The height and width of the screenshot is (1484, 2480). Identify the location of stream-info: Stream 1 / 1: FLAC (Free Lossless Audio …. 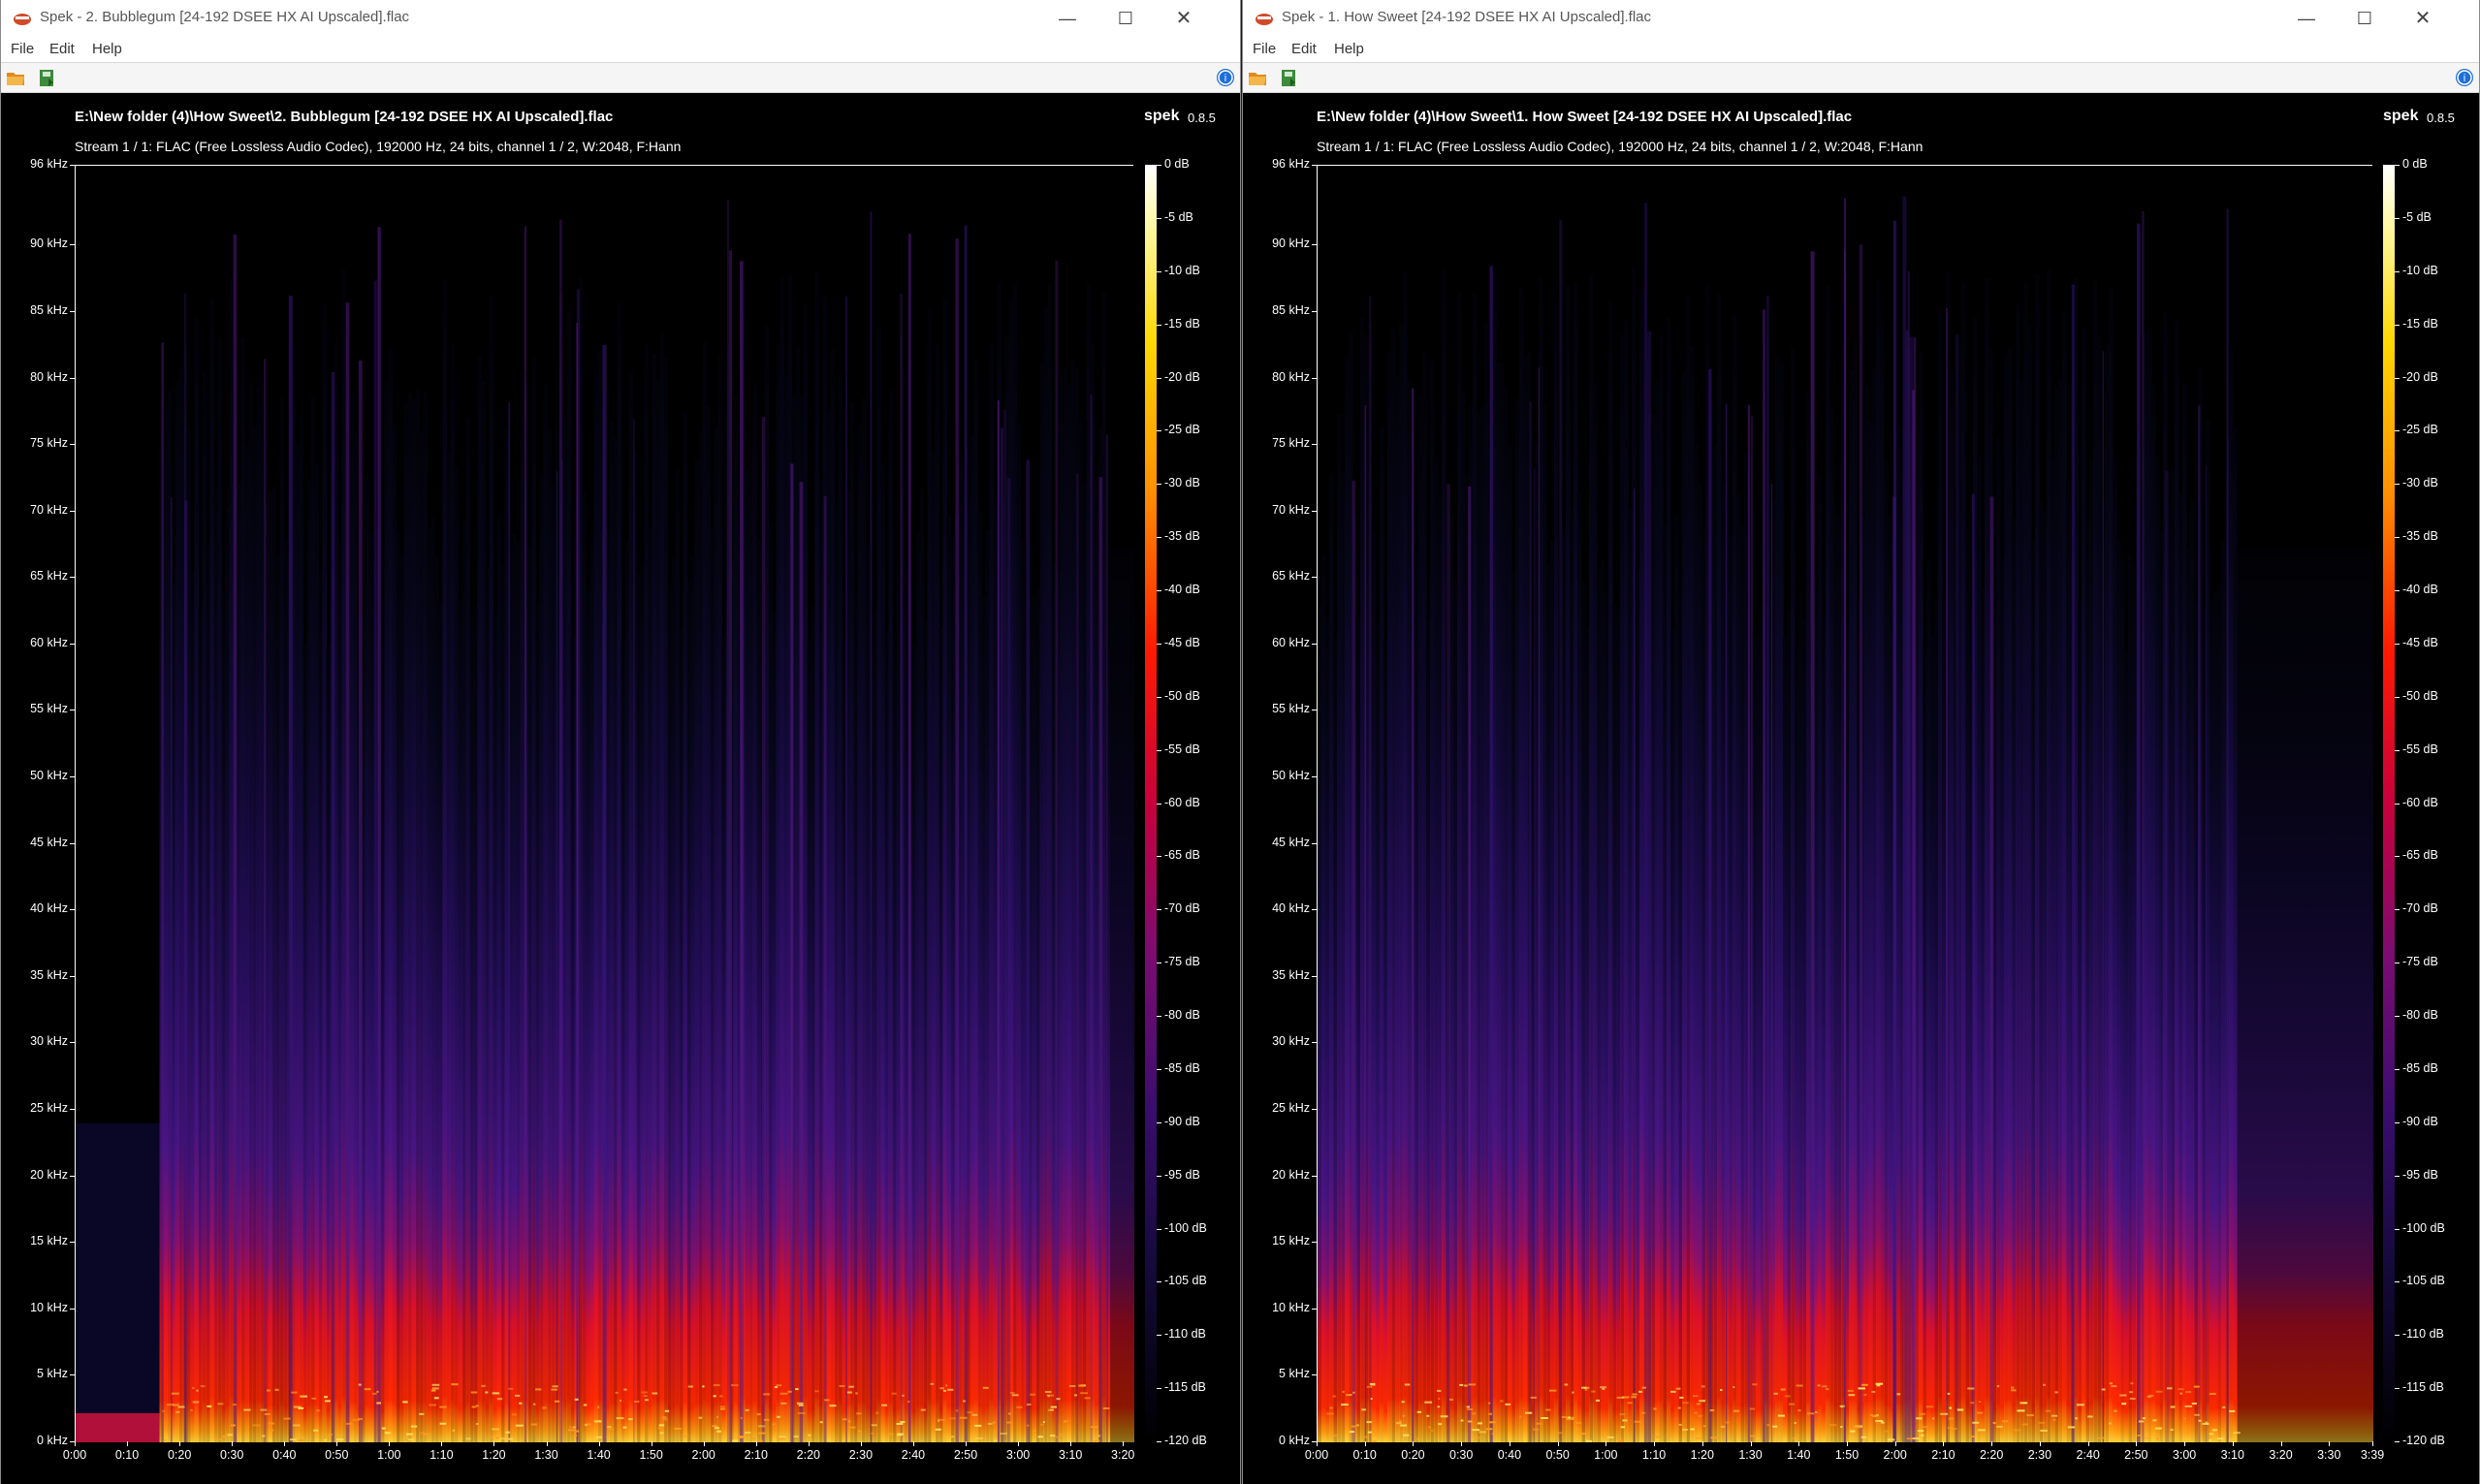
(379, 147).